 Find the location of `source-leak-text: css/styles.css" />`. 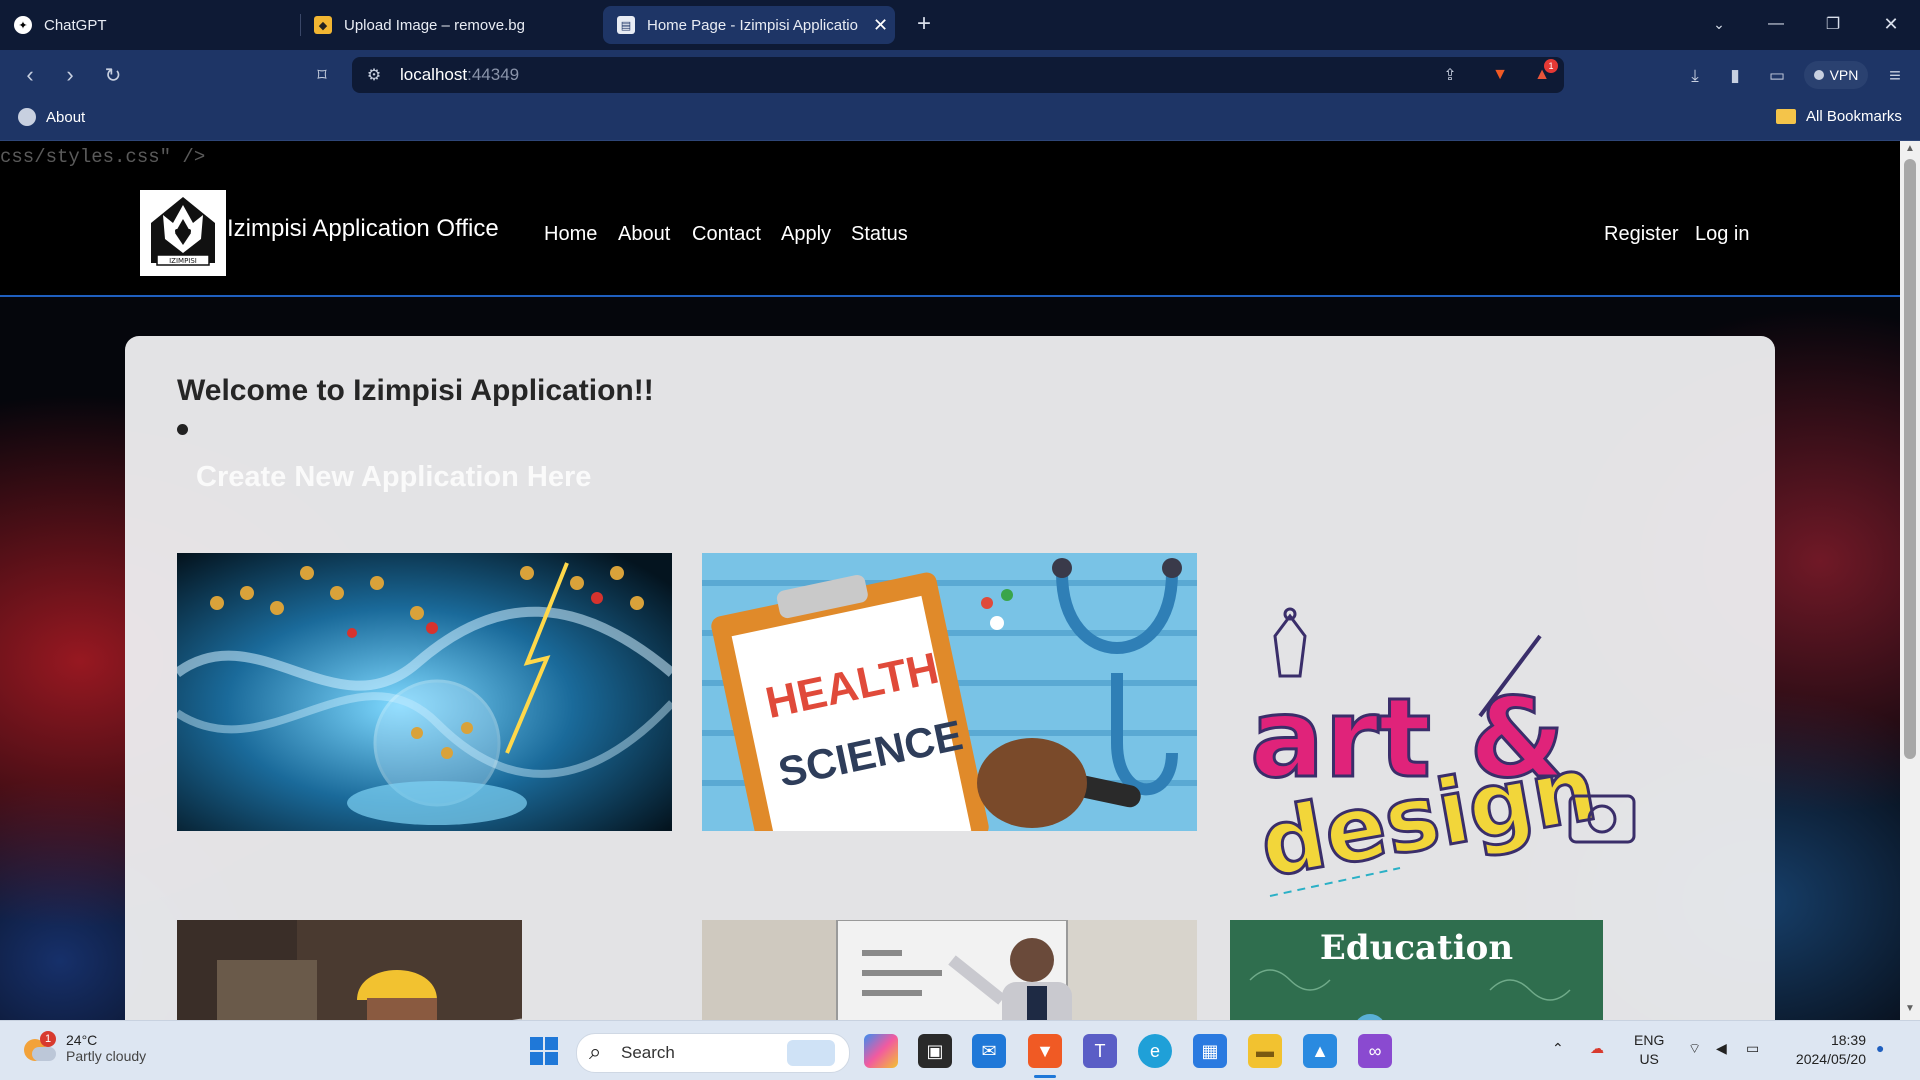

source-leak-text: css/styles.css" /> is located at coordinates (103, 157).